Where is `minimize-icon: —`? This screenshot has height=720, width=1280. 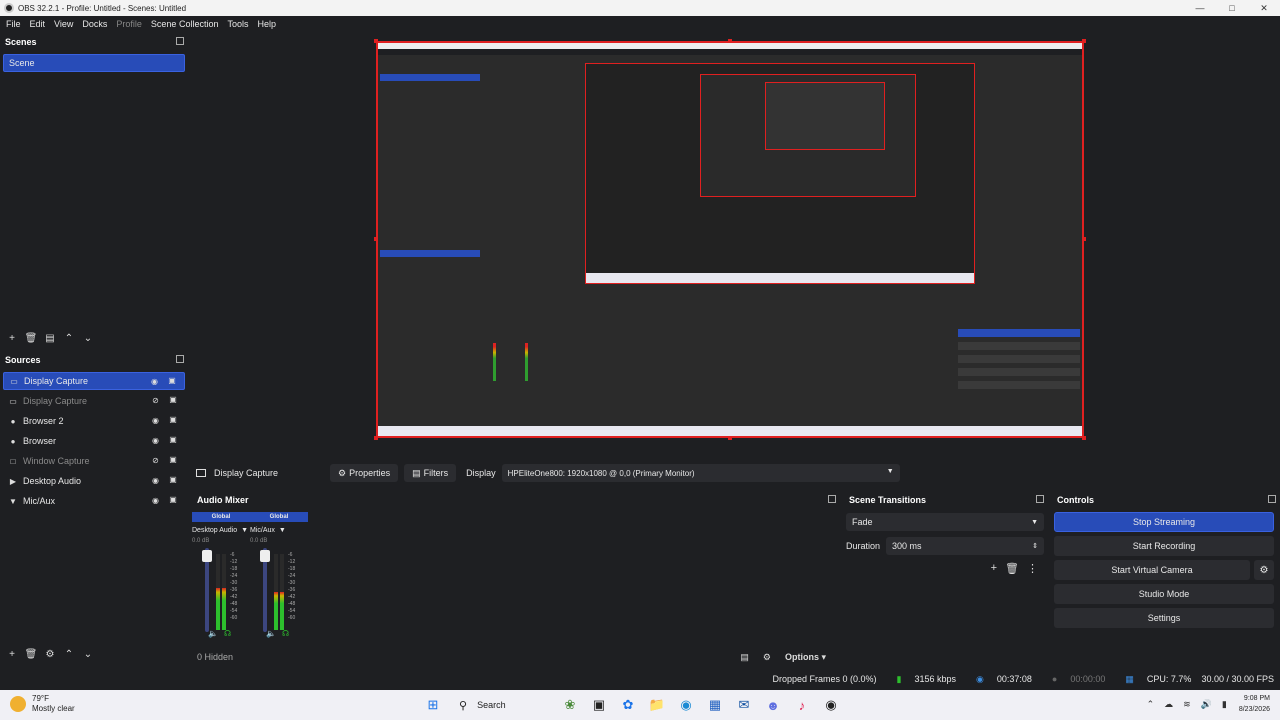 minimize-icon: — is located at coordinates (1200, 8).